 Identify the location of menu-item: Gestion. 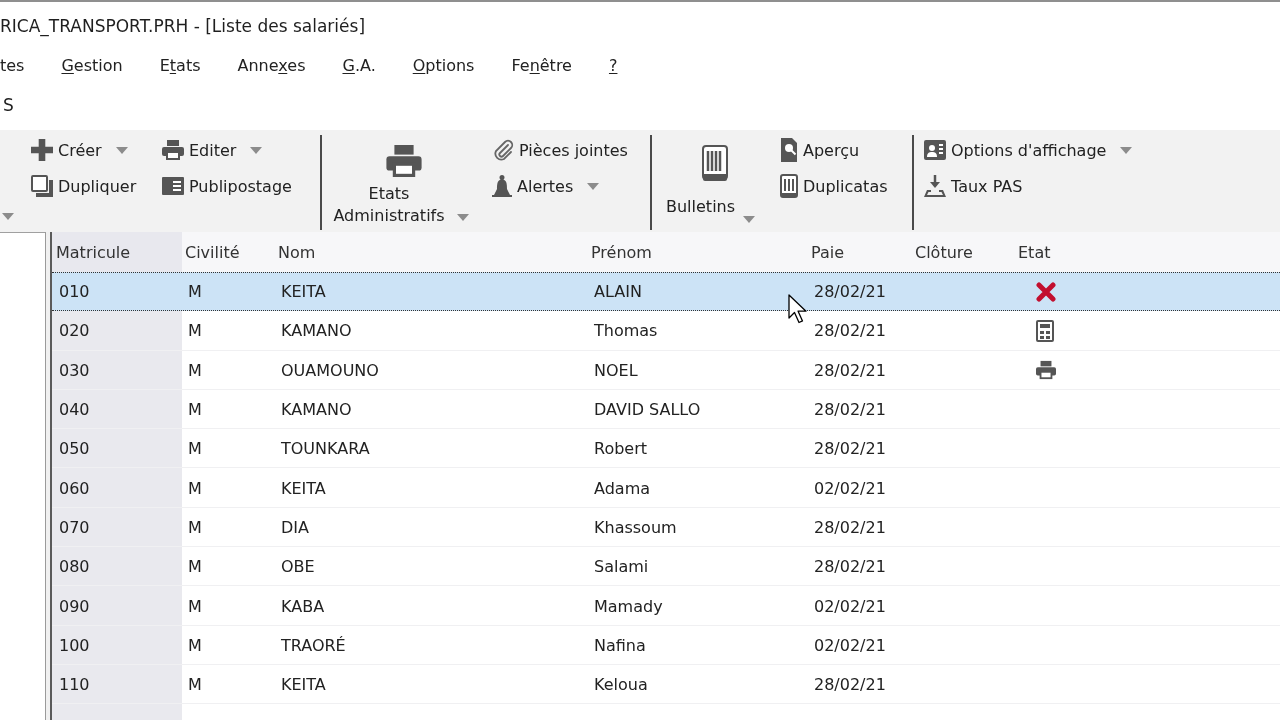
(92, 65).